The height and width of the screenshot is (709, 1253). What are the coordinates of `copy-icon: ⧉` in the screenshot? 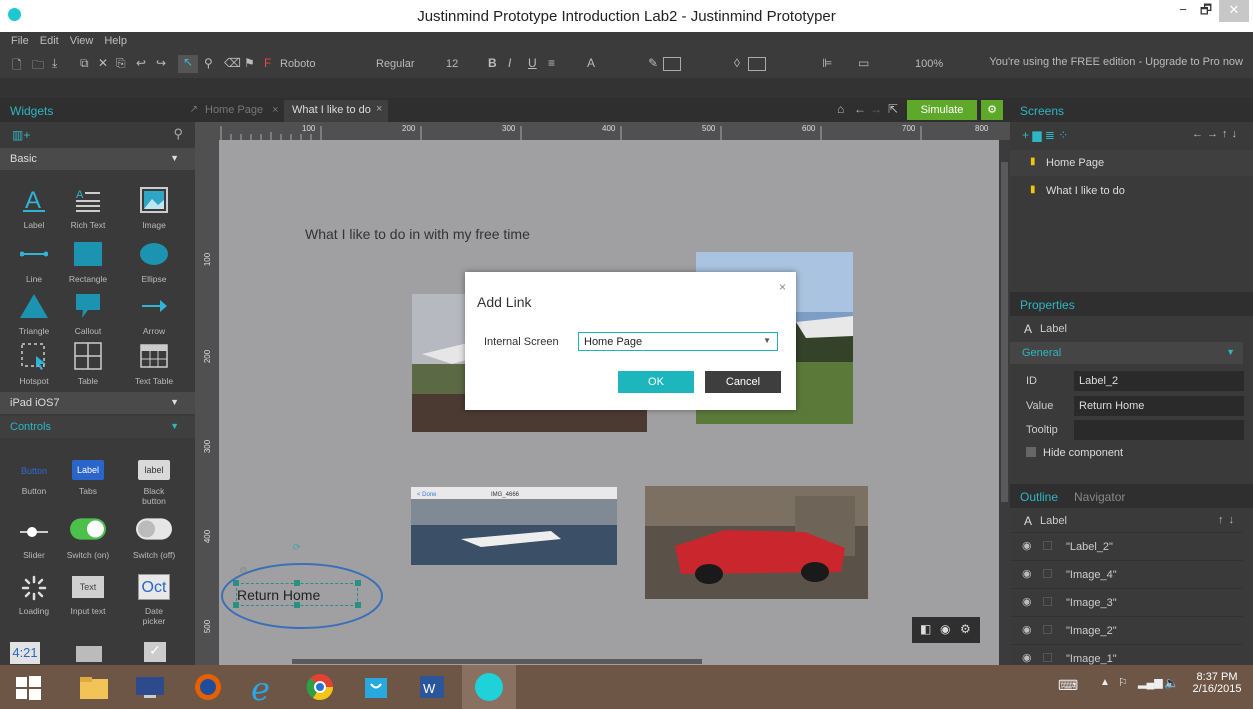 It's located at (84, 63).